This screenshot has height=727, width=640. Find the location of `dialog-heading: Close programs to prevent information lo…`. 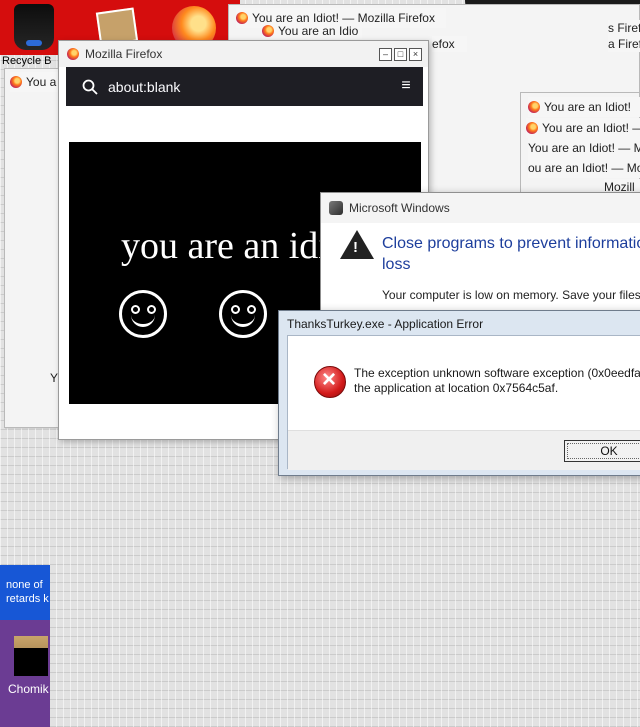

dialog-heading: Close programs to prevent information lo… is located at coordinates (511, 254).